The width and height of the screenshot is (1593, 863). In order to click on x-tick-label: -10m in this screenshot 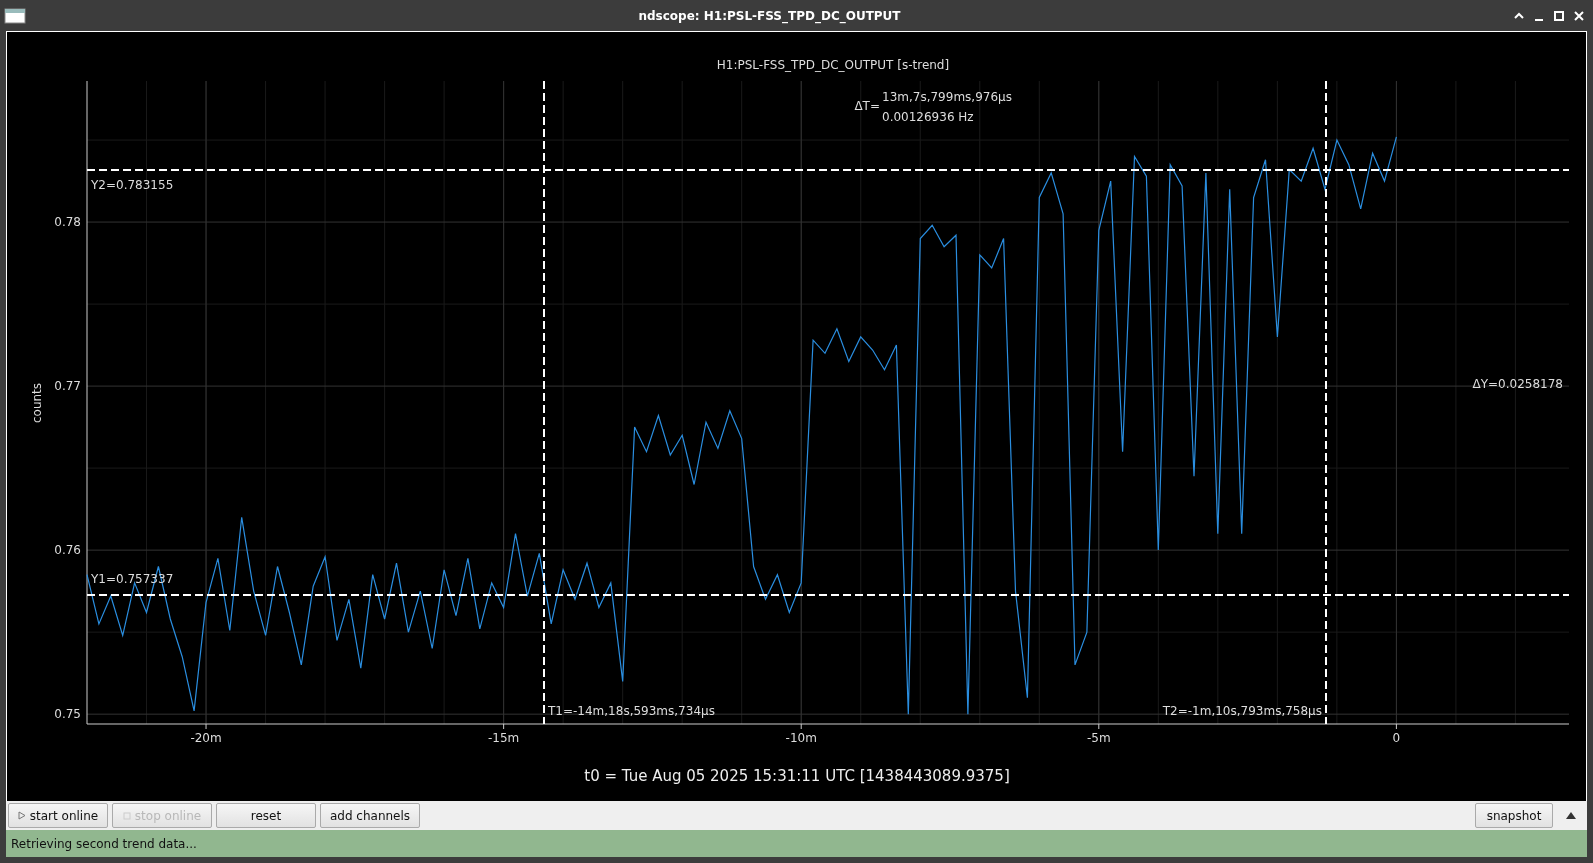, I will do `click(801, 738)`.